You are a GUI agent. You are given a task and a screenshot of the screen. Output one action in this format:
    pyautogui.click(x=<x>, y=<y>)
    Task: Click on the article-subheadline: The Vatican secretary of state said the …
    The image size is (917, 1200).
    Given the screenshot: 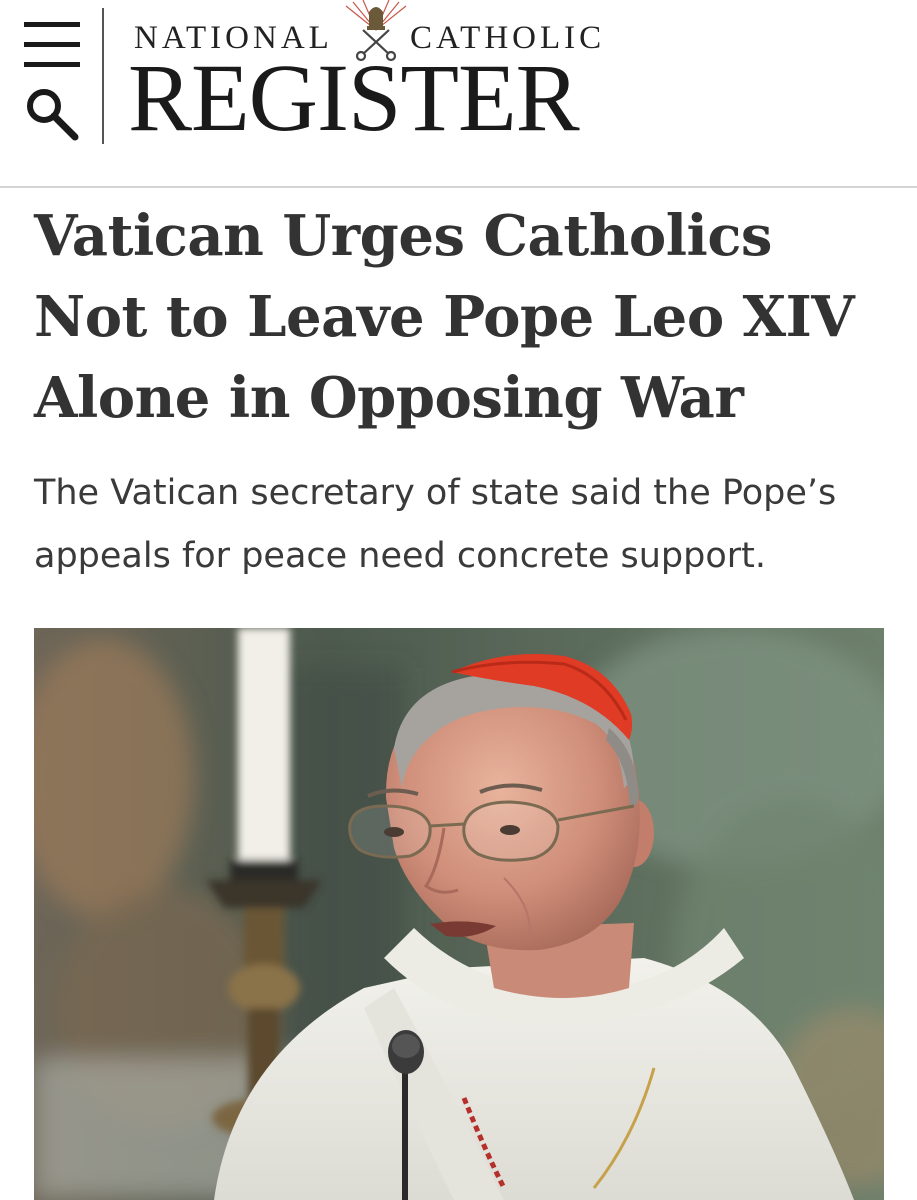 What is the action you would take?
    pyautogui.click(x=435, y=524)
    